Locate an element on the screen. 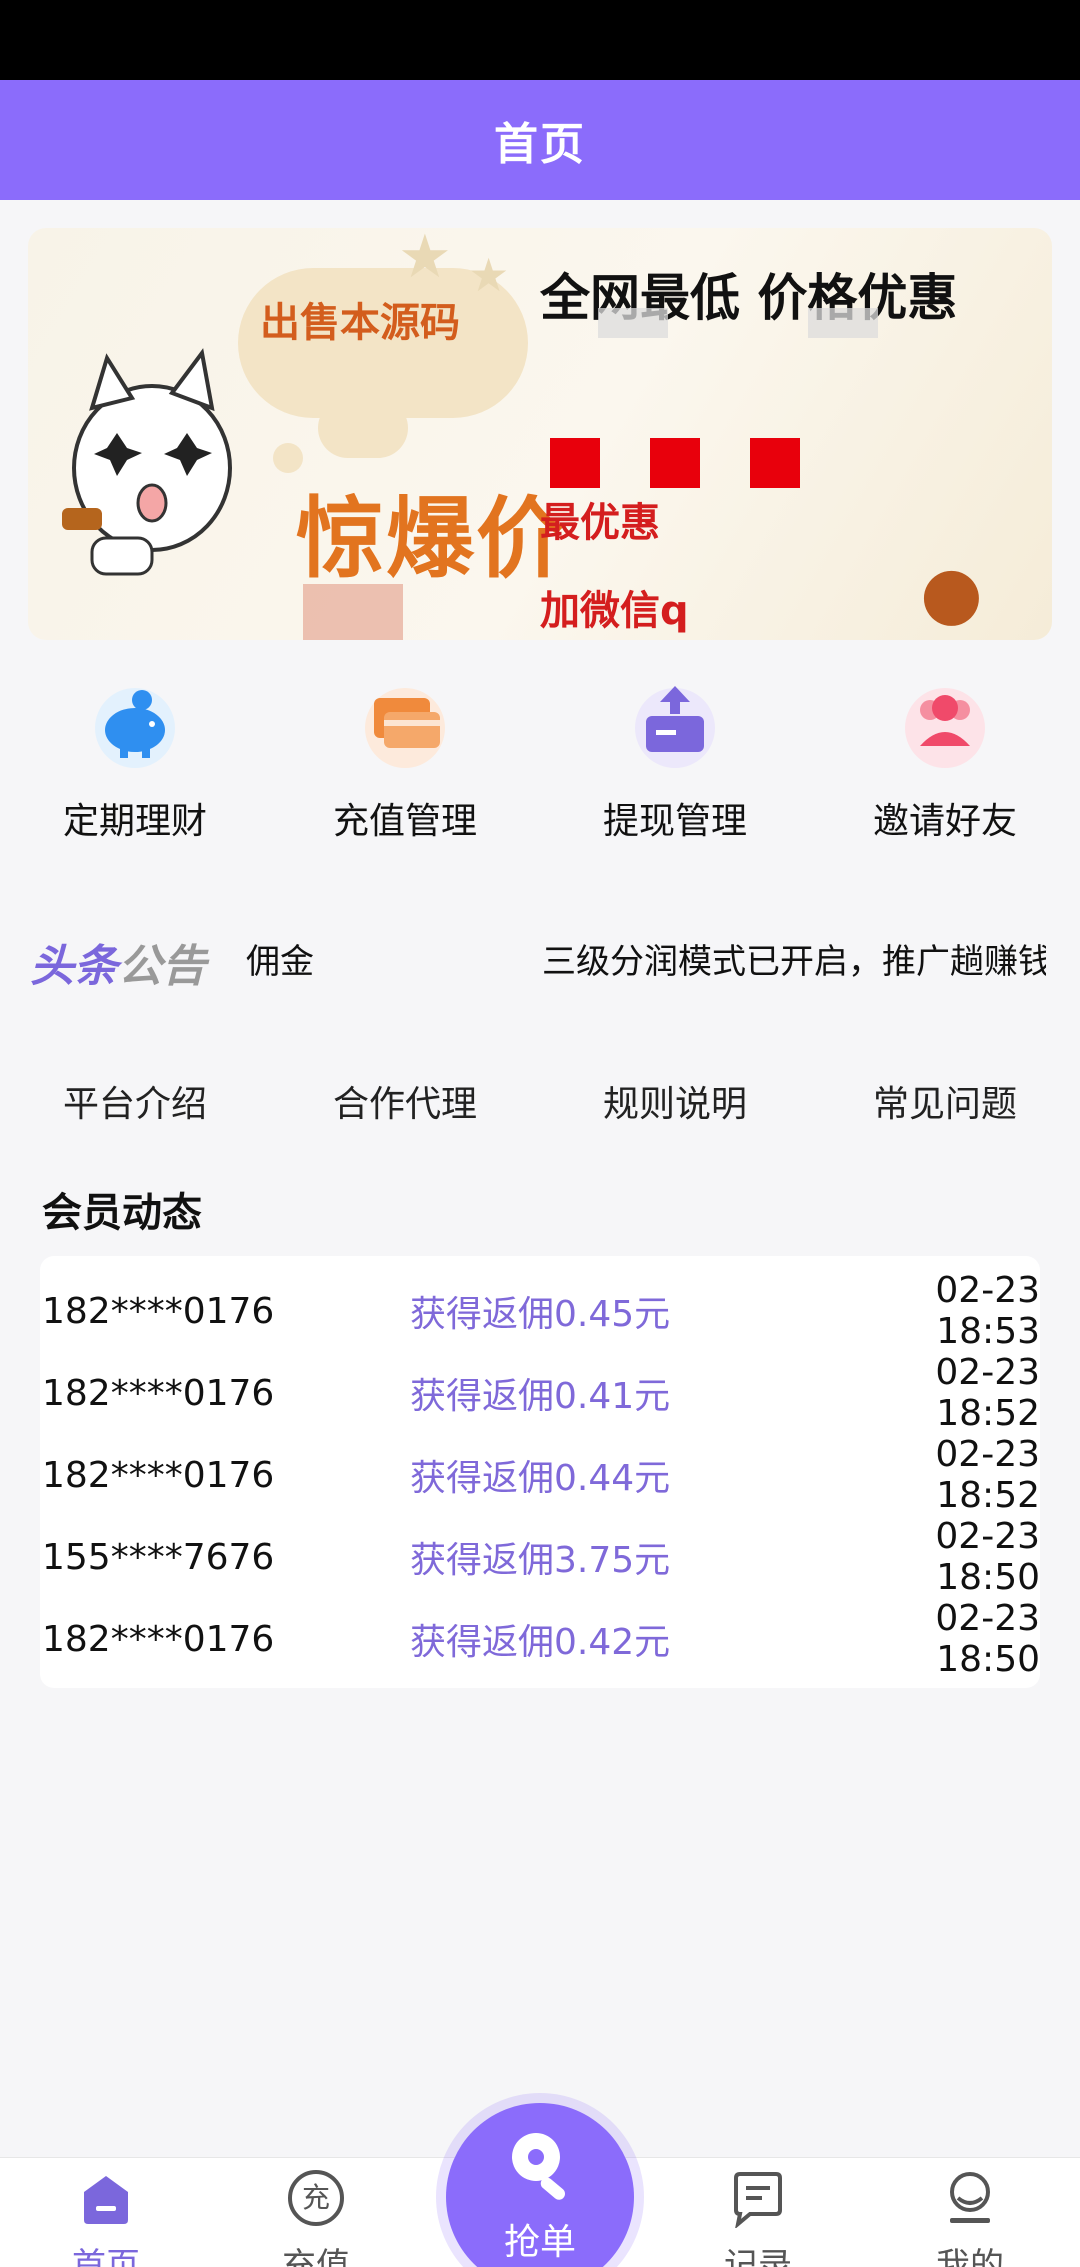 This screenshot has height=2267, width=1080. info-tabs: 平台介绍 合作代理 规则说明 常见问题 is located at coordinates (540, 1105).